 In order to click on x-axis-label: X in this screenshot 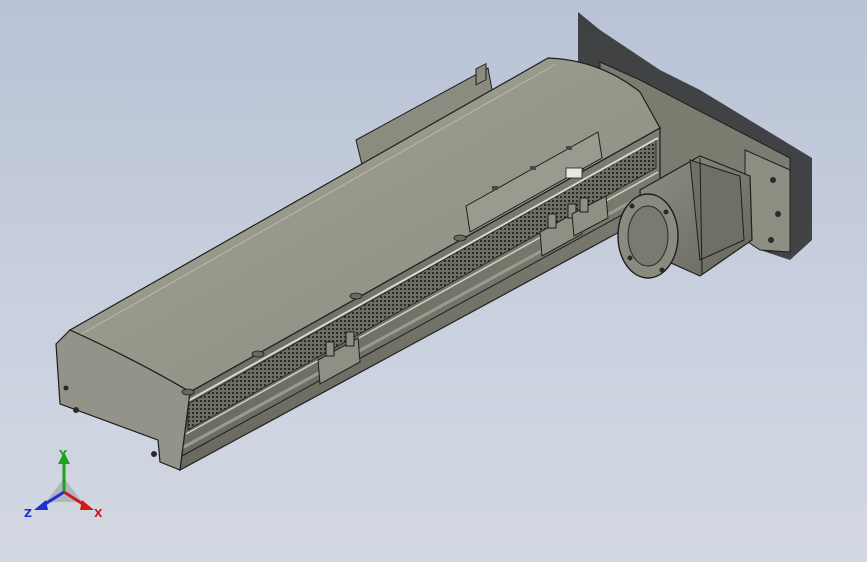, I will do `click(98, 513)`.